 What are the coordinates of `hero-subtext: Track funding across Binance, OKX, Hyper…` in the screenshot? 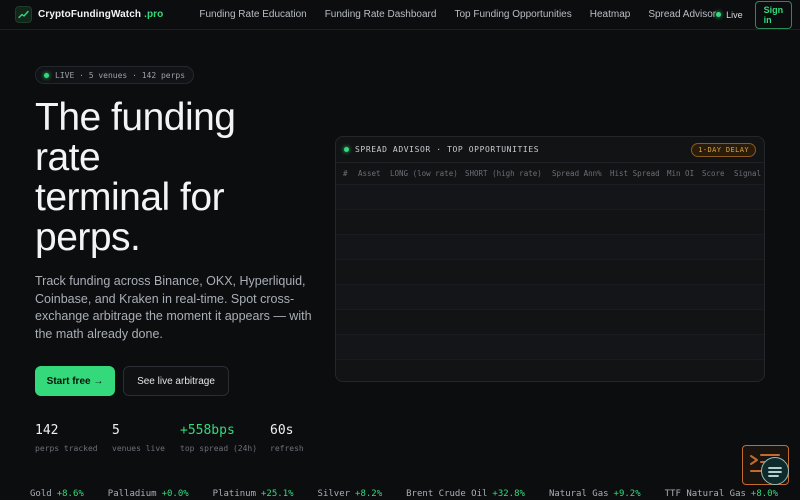 It's located at (173, 307).